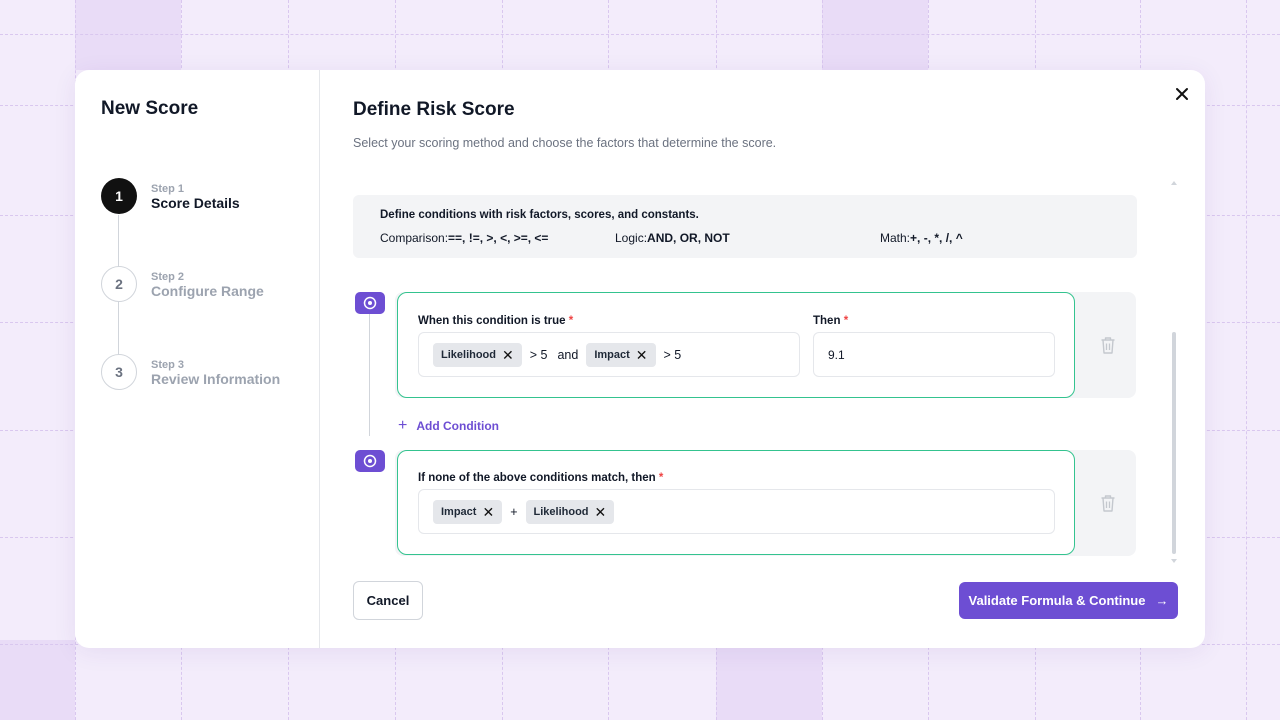 The width and height of the screenshot is (1280, 720). I want to click on math-ops: +, -, *, /, ^, so click(936, 238).